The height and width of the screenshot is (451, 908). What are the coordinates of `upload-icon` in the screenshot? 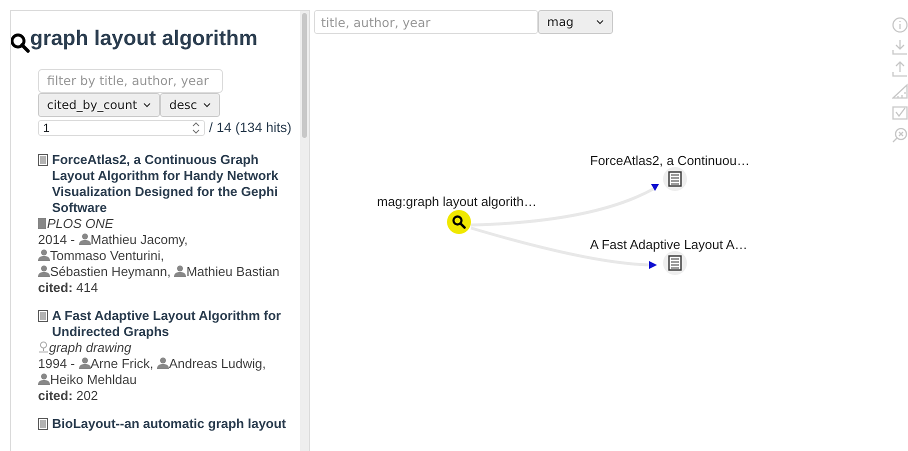 It's located at (900, 69).